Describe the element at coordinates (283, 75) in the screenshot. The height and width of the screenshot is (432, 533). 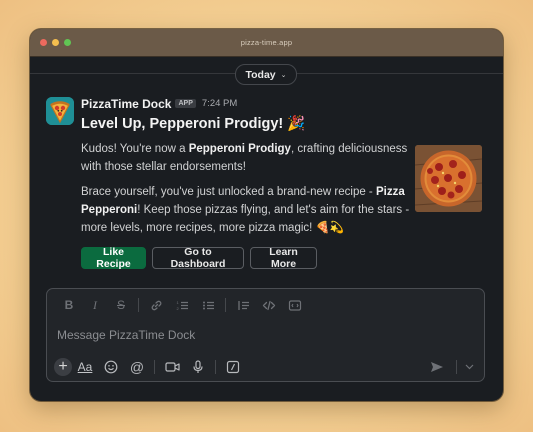
I see `chevron-down-icon: ⌄` at that location.